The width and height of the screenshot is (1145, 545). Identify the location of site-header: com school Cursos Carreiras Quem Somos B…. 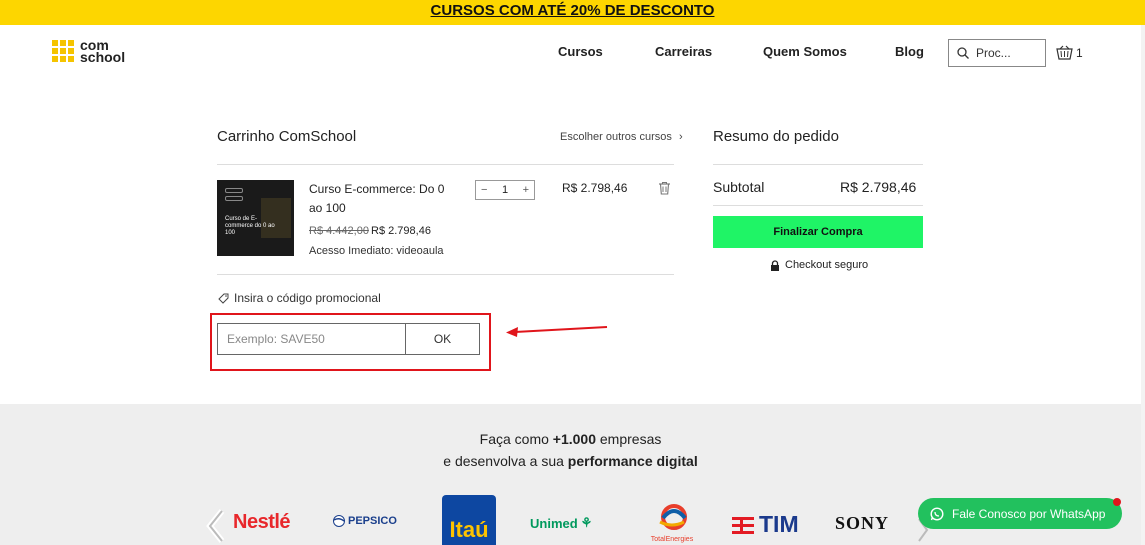
(572, 52).